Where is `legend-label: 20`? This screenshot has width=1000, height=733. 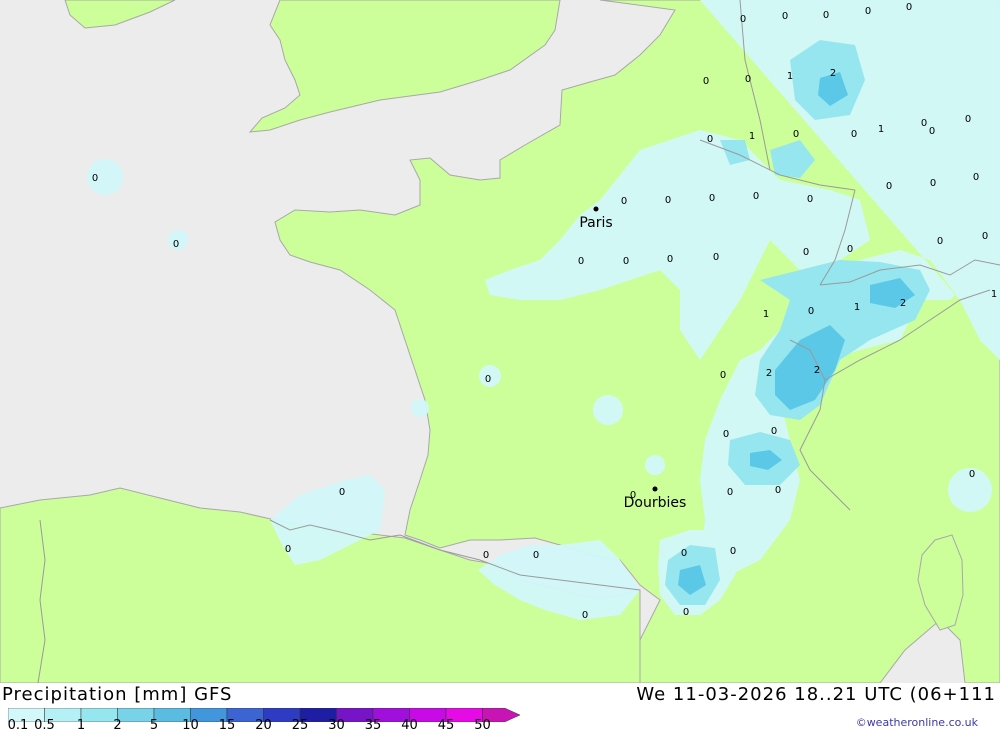 legend-label: 20 is located at coordinates (263, 725).